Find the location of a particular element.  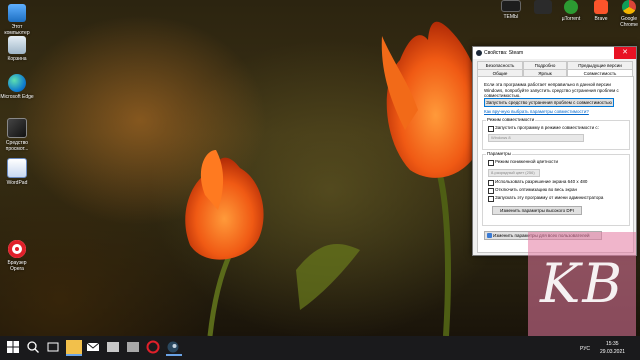

recycle-bin-icon is located at coordinates (17, 45).